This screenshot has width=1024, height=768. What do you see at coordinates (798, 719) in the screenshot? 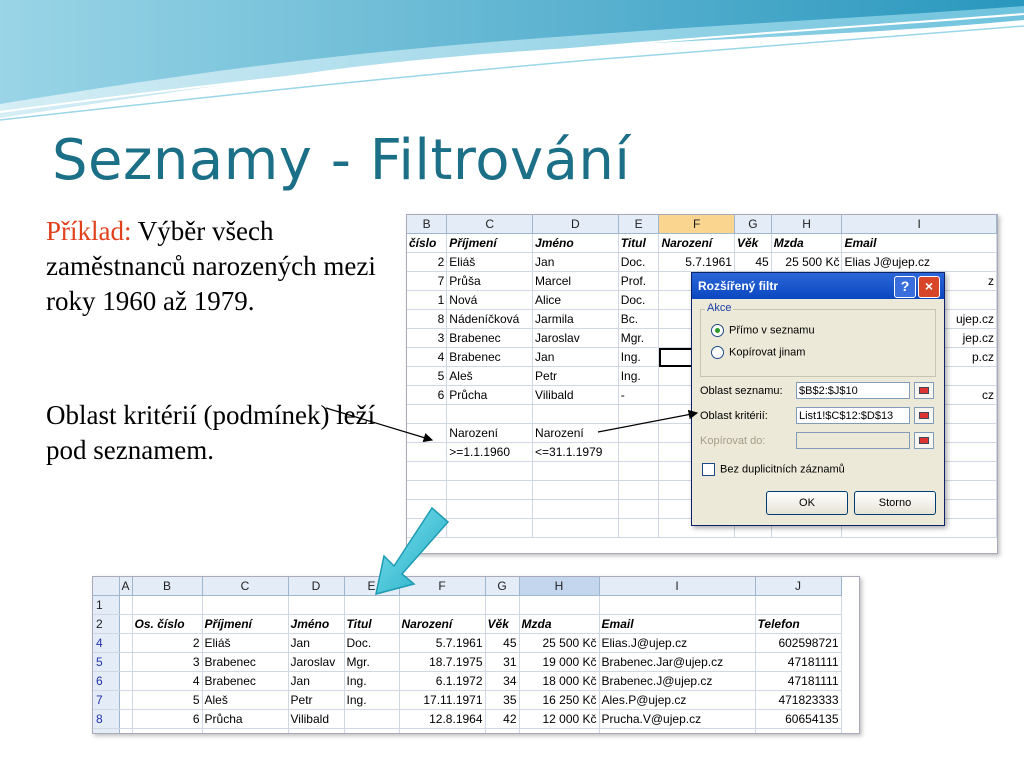
I see `cell: 60654135` at bounding box center [798, 719].